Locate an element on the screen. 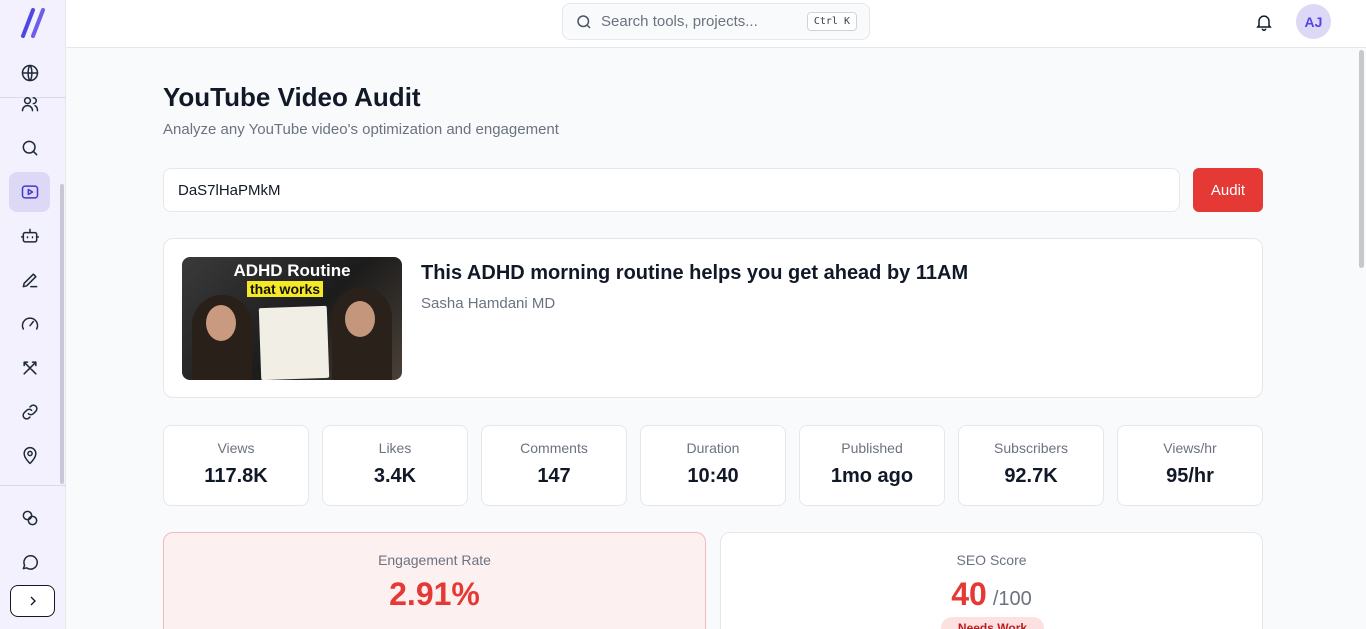  sidebar-item-youtube is located at coordinates (29, 192).